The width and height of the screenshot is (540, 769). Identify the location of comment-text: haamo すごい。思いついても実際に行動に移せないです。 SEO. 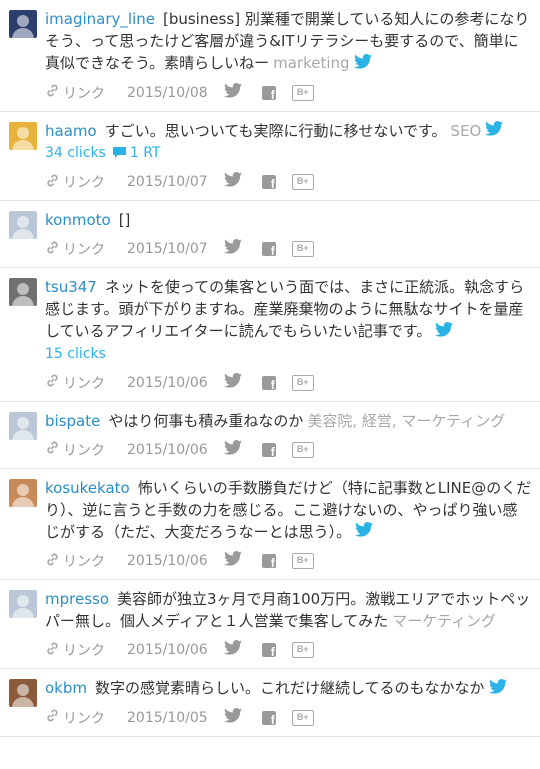
(288, 131).